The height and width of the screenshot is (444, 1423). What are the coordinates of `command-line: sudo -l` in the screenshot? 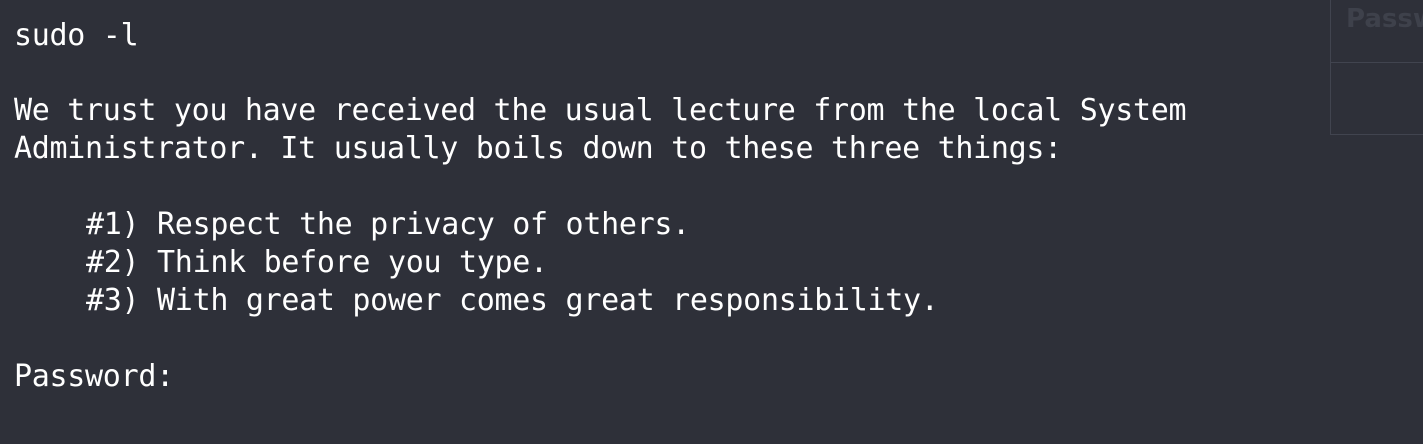 It's located at (76, 35).